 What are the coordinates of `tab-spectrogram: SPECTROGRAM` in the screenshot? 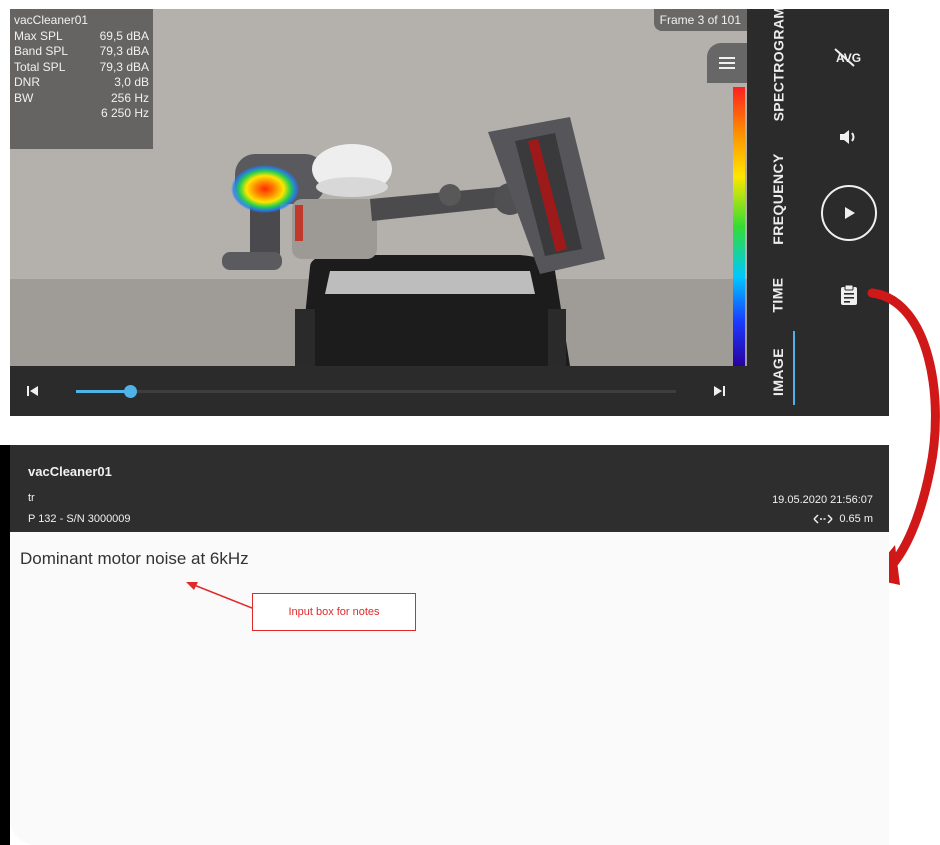 It's located at (778, 65).